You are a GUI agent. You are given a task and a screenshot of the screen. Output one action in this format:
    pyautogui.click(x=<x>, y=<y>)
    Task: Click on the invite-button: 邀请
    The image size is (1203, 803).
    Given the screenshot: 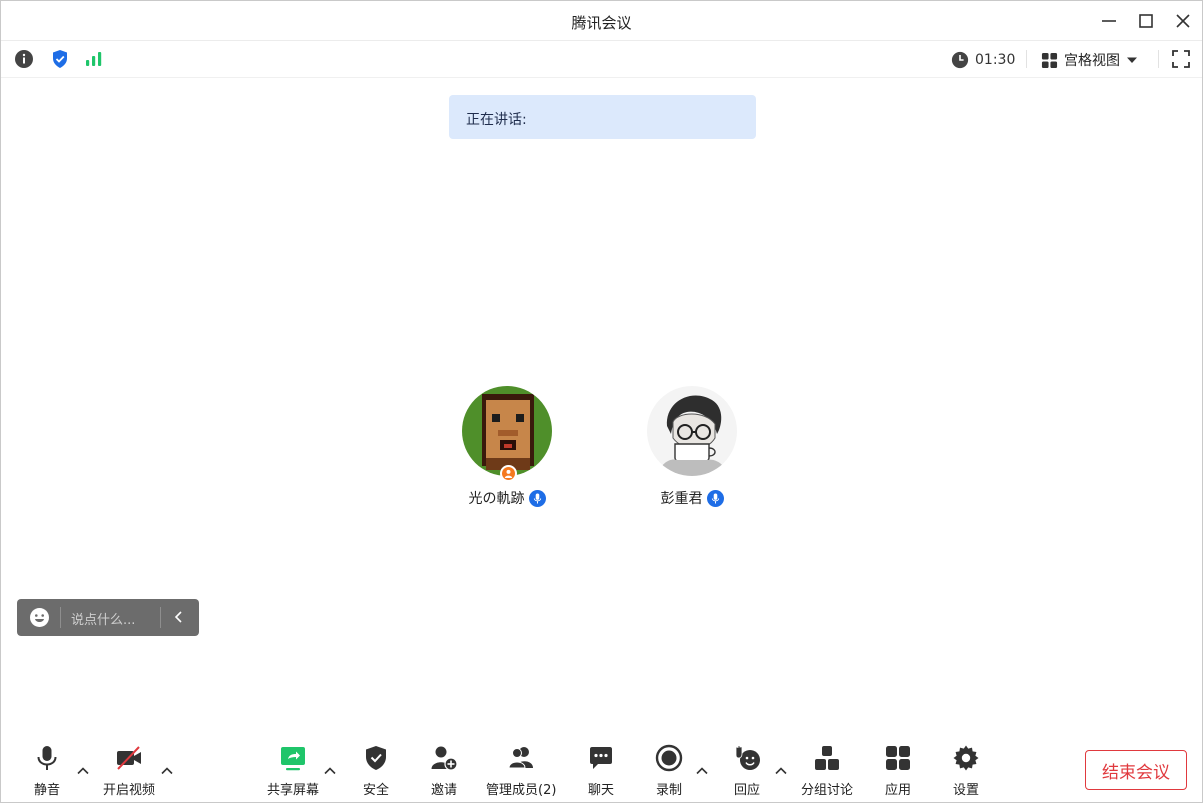 What is the action you would take?
    pyautogui.click(x=444, y=770)
    